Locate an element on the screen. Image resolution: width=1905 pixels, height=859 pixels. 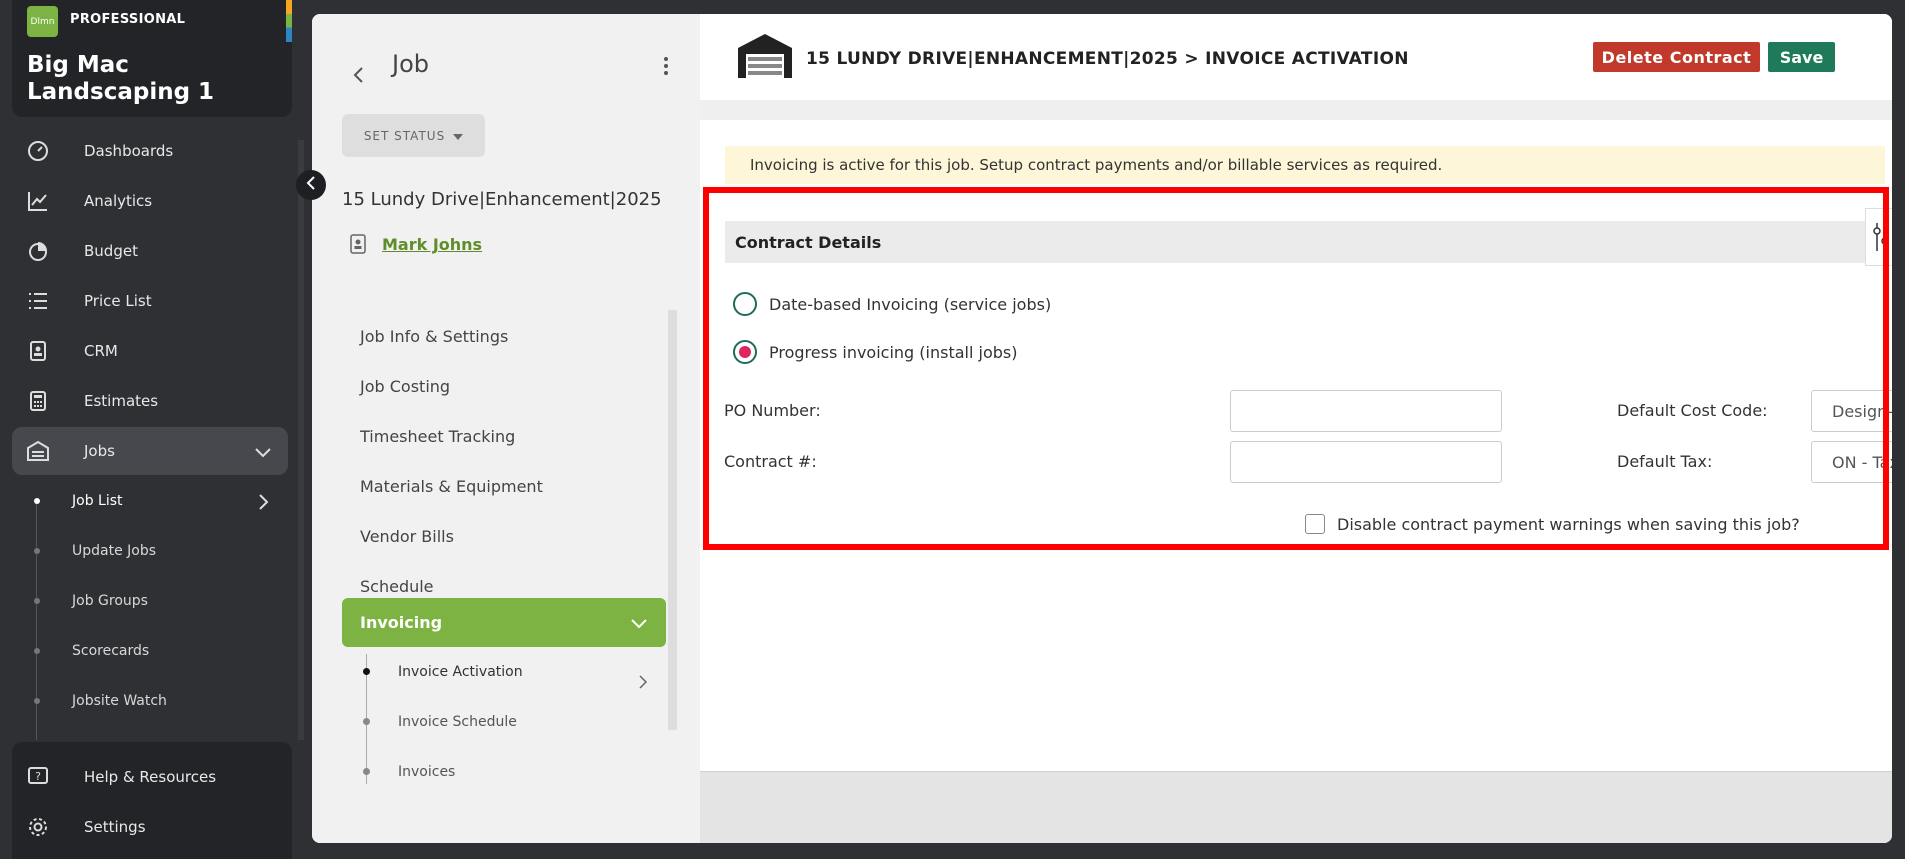
nav-item-price-list: Price List is located at coordinates (150, 301).